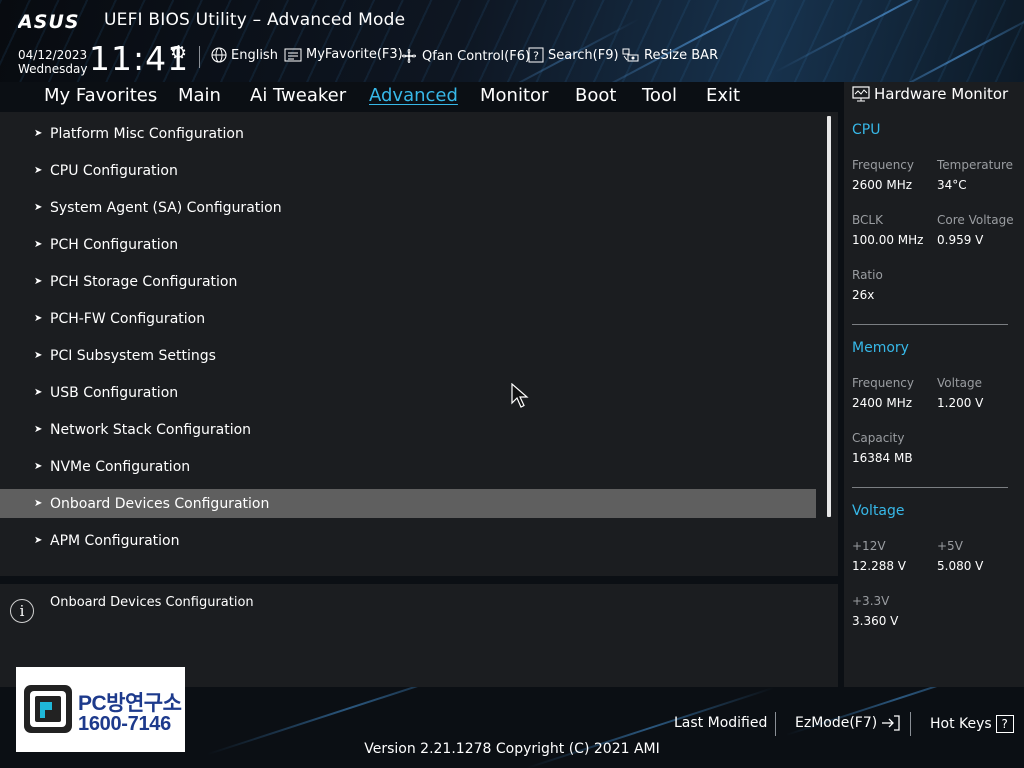 The height and width of the screenshot is (768, 1024). I want to click on favorite-icon, so click(293, 54).